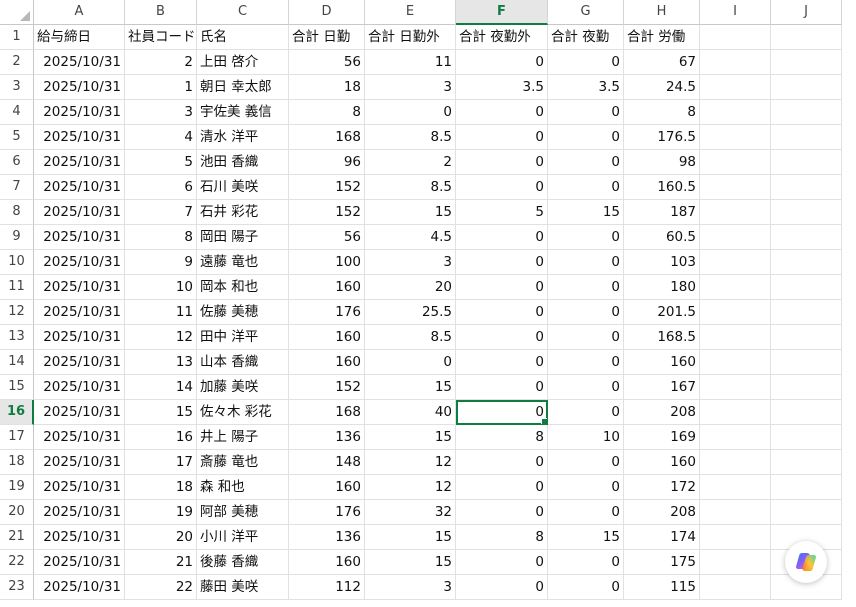 This screenshot has width=856, height=607. What do you see at coordinates (735, 262) in the screenshot?
I see `cell-i10` at bounding box center [735, 262].